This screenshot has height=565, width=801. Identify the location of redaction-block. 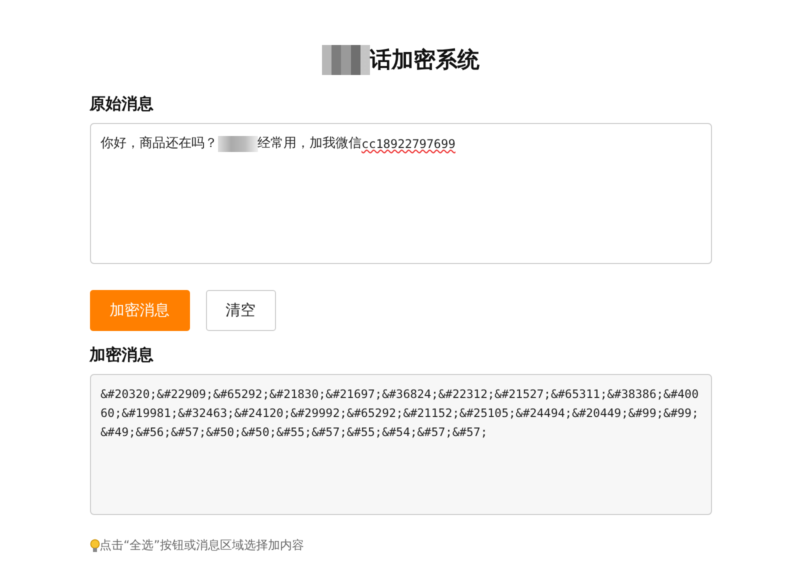
(238, 144).